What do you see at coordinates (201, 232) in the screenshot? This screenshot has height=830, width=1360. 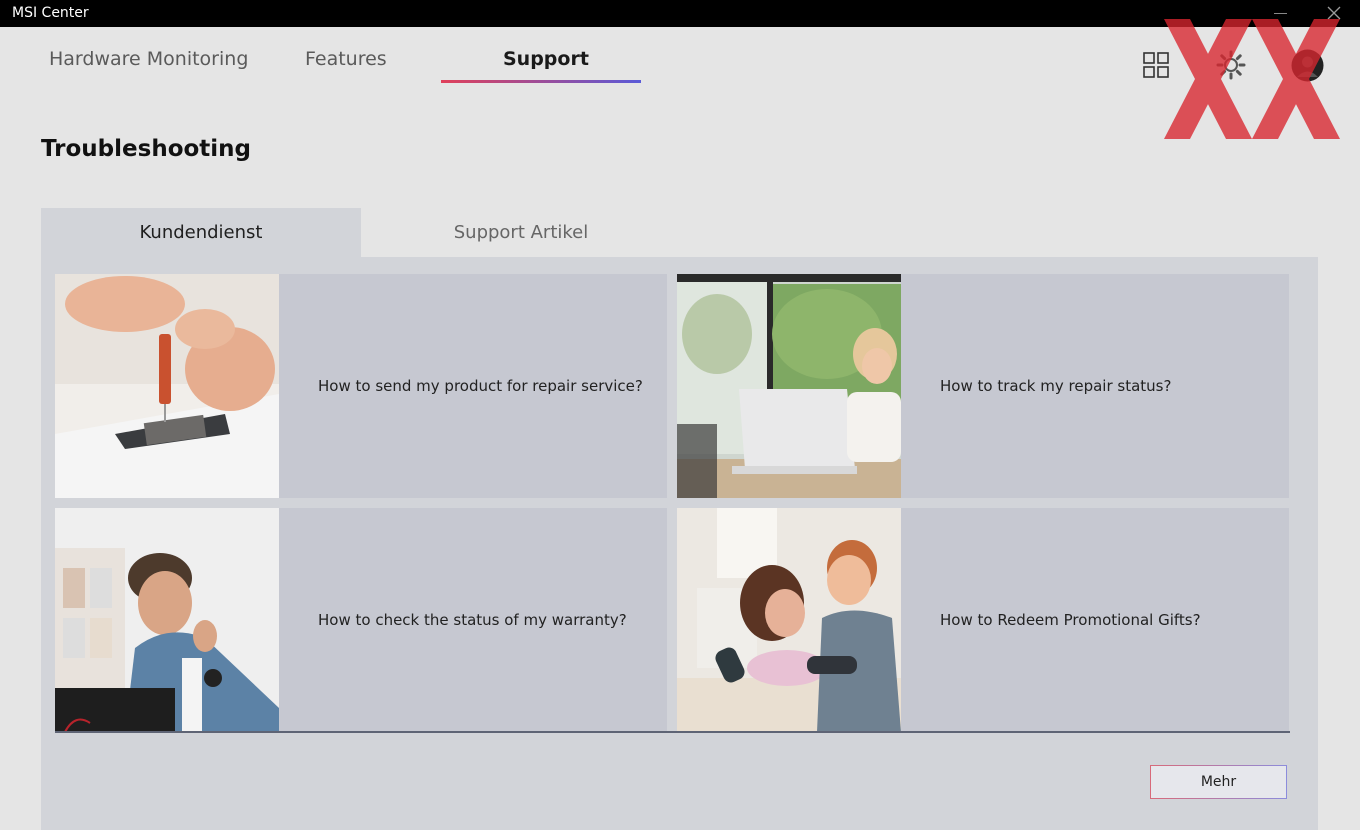 I see `tab-kundendienst: Kundendienst` at bounding box center [201, 232].